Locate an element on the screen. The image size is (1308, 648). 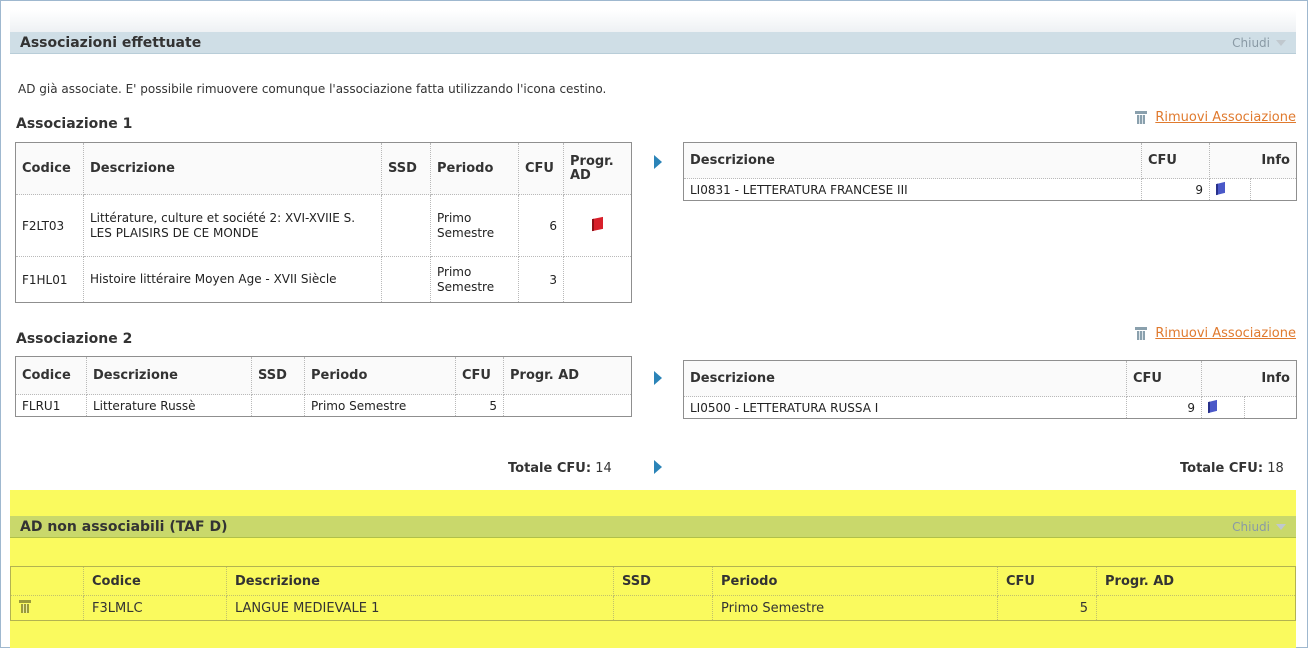
cell-descrizione: Litterature Russè is located at coordinates (169, 405).